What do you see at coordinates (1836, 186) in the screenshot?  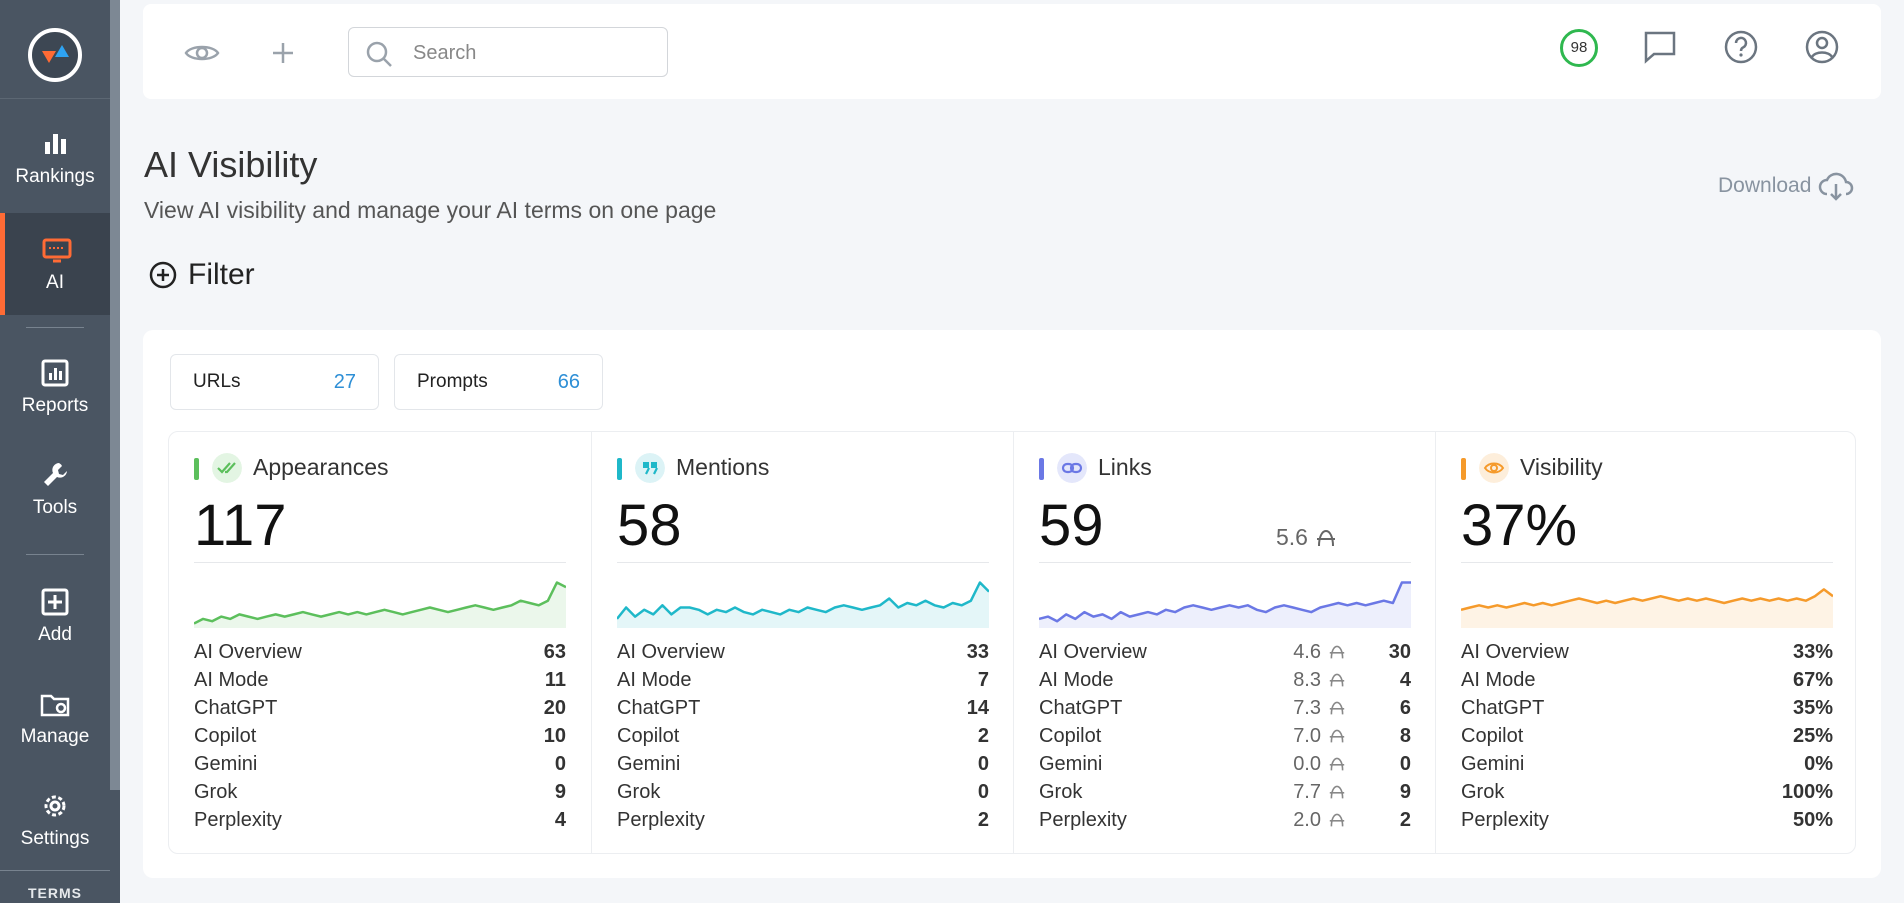 I see `cloud-download-icon` at bounding box center [1836, 186].